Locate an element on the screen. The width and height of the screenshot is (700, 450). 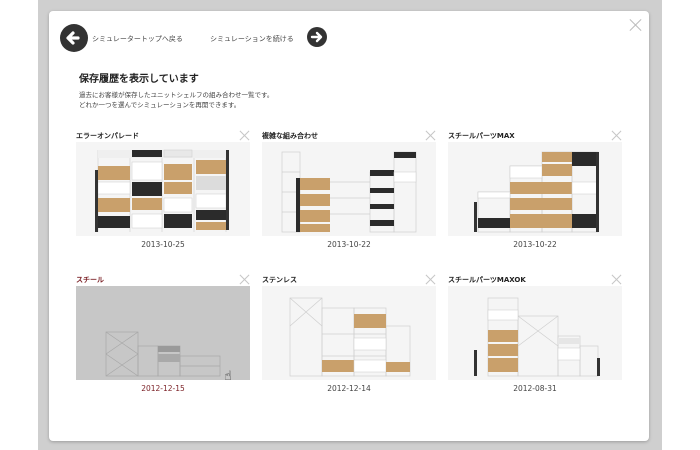
continue-link: シミュレーションを続ける is located at coordinates (252, 39).